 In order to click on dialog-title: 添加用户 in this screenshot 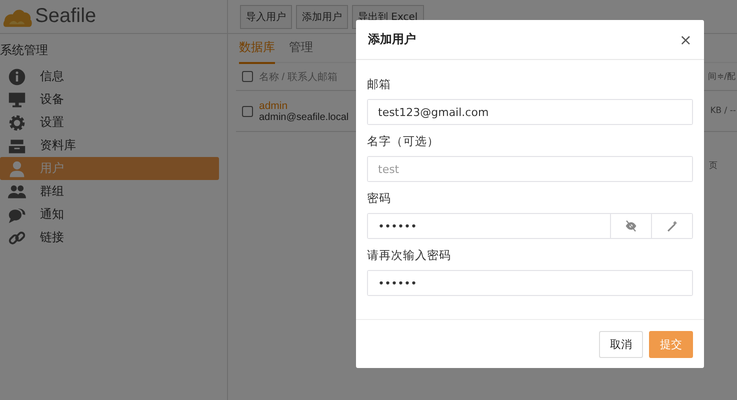, I will do `click(392, 39)`.